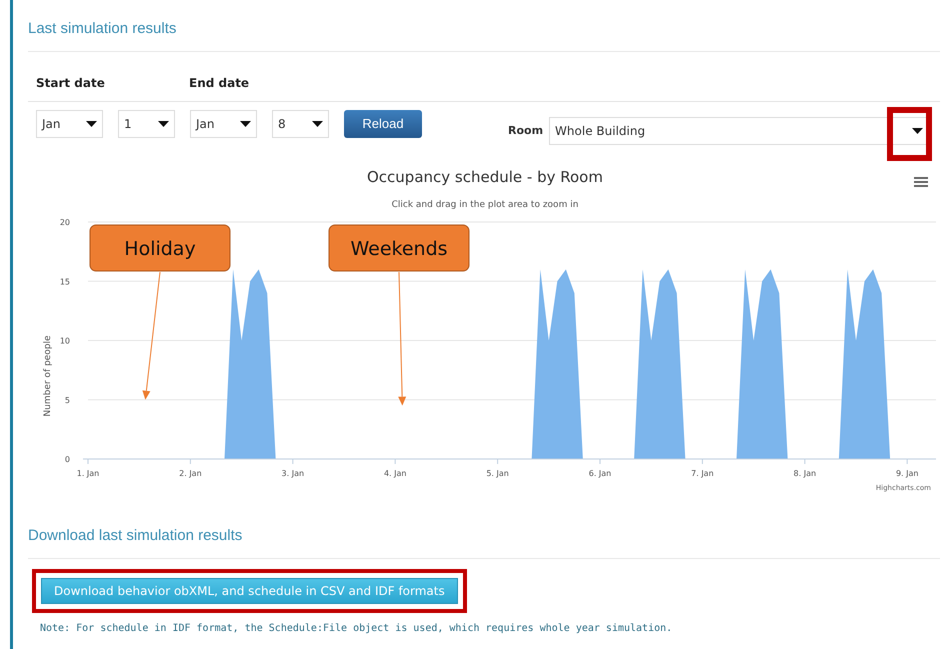 This screenshot has width=943, height=649. What do you see at coordinates (357, 629) in the screenshot?
I see `note-text: Note: For schedule in IDF format, the Schedule:File object is used, which requires whole year simulation.` at bounding box center [357, 629].